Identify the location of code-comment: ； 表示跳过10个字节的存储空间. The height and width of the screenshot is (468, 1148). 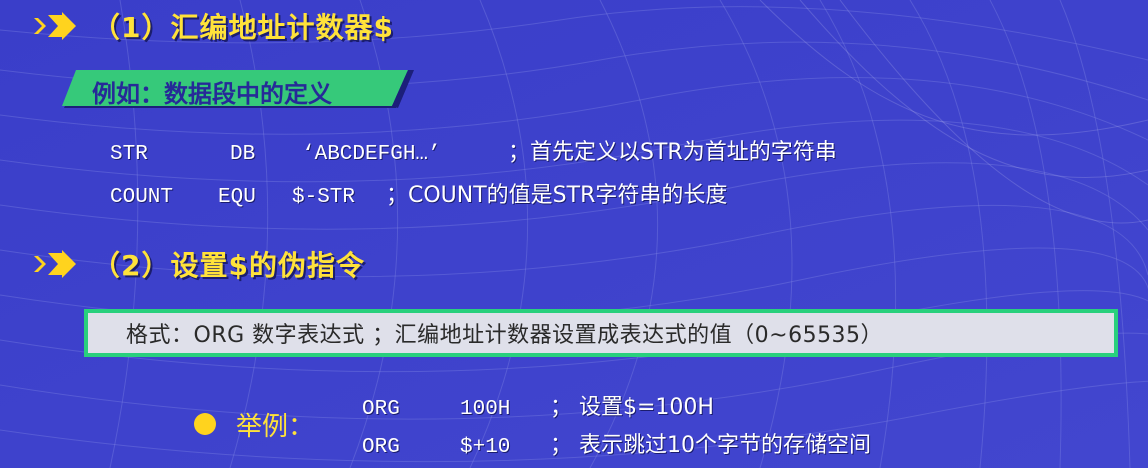
(710, 445).